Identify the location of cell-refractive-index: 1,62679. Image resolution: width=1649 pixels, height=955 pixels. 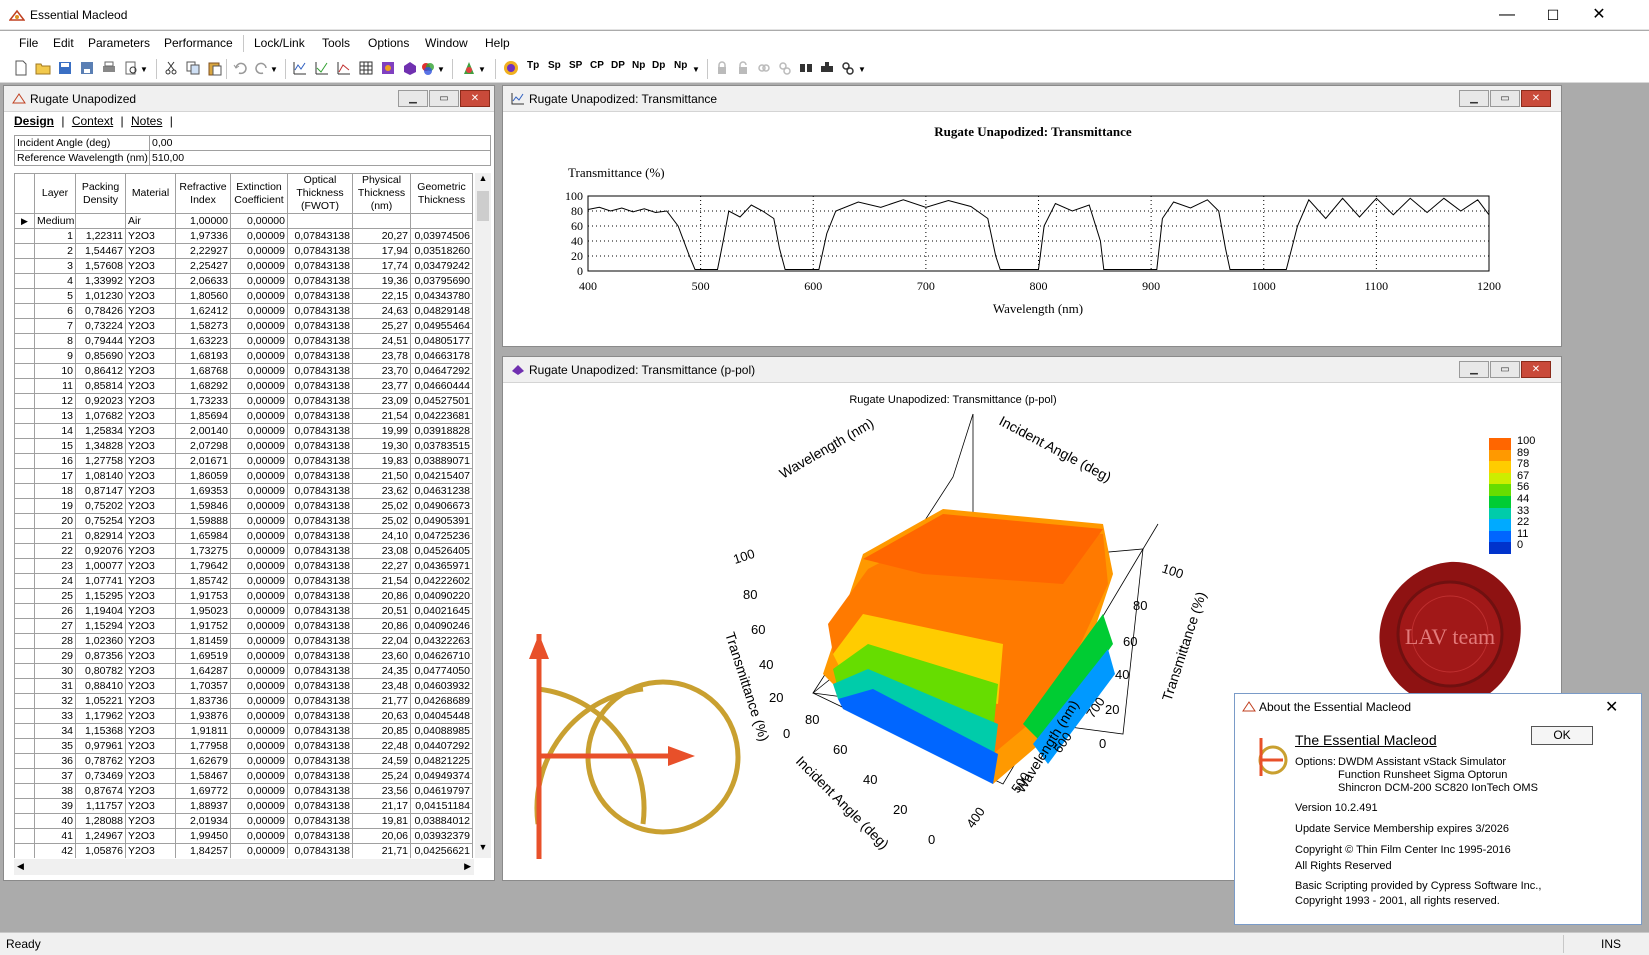
(203, 761).